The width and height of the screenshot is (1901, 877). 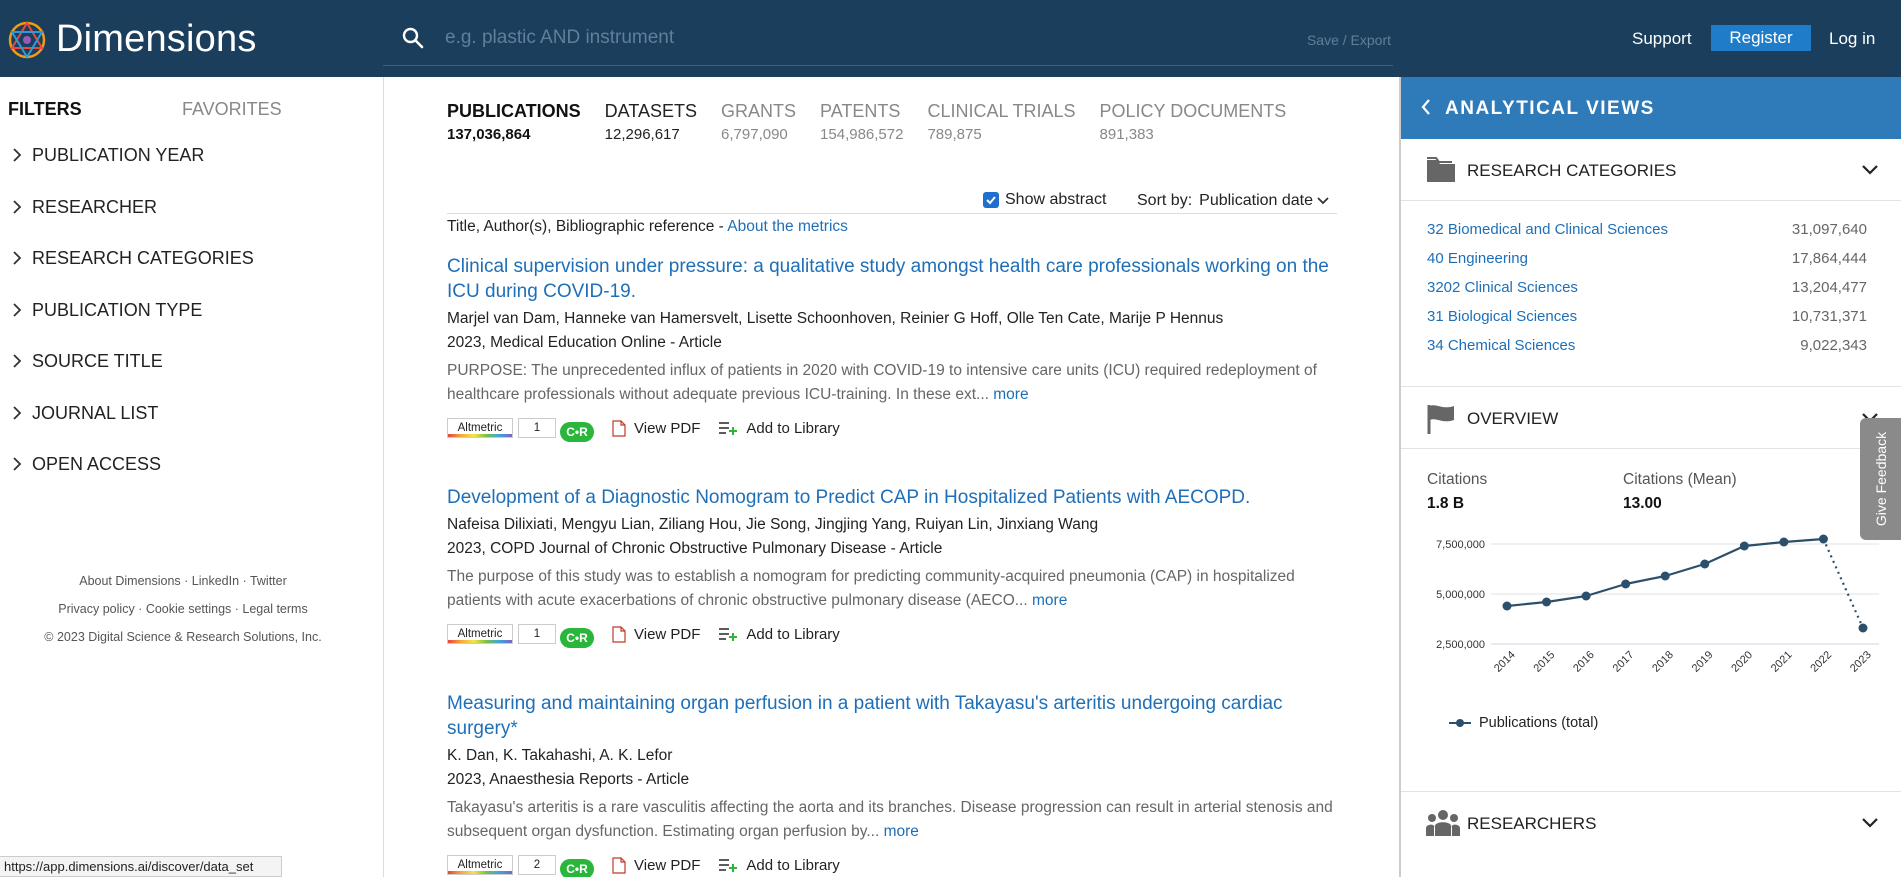 What do you see at coordinates (501, 865) in the screenshot?
I see `altmetric-badge: Altmetric 2` at bounding box center [501, 865].